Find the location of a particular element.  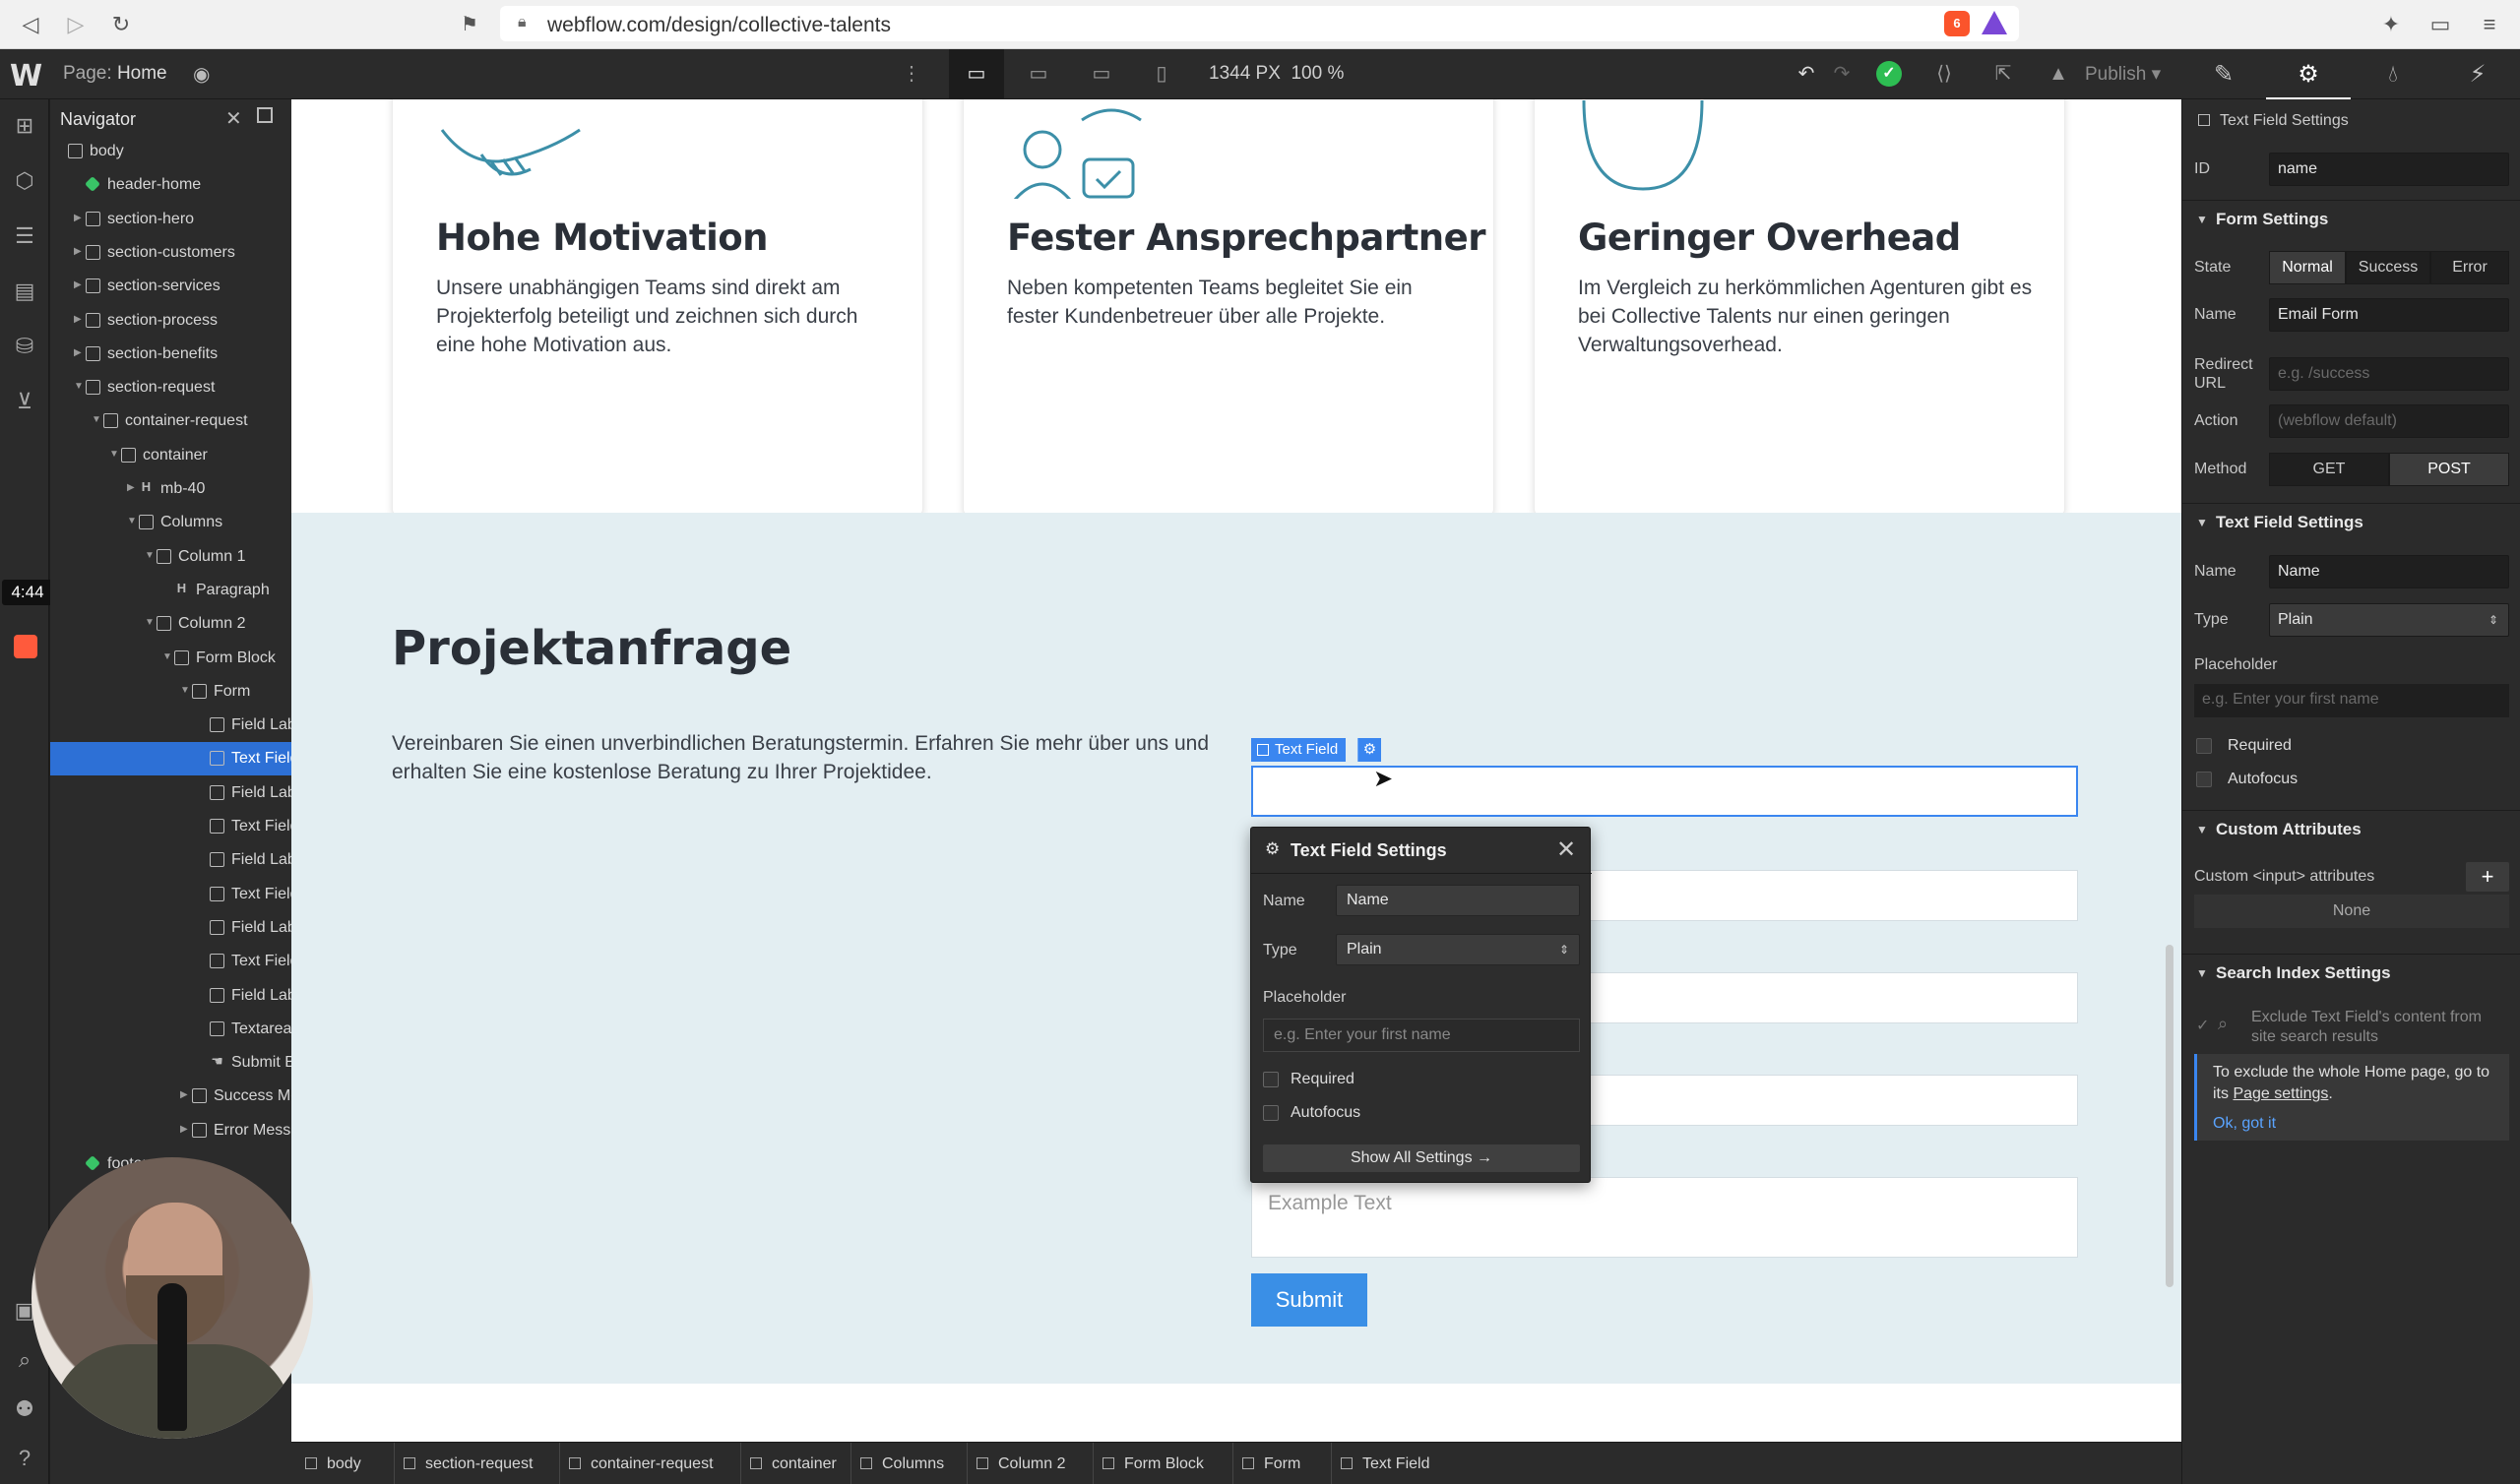

tf-type-select: Plain ⇕ is located at coordinates (2389, 620).